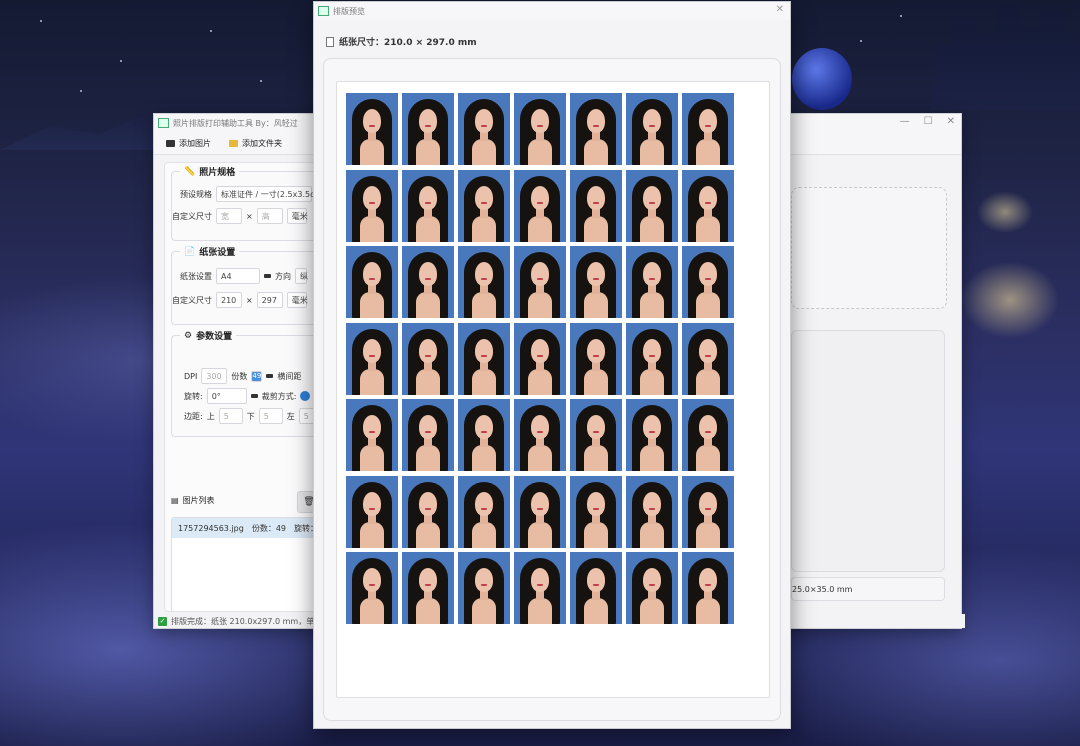  I want to click on image-list: 1757294563.jpg 份数：49 旋转：0°, so click(243, 564).